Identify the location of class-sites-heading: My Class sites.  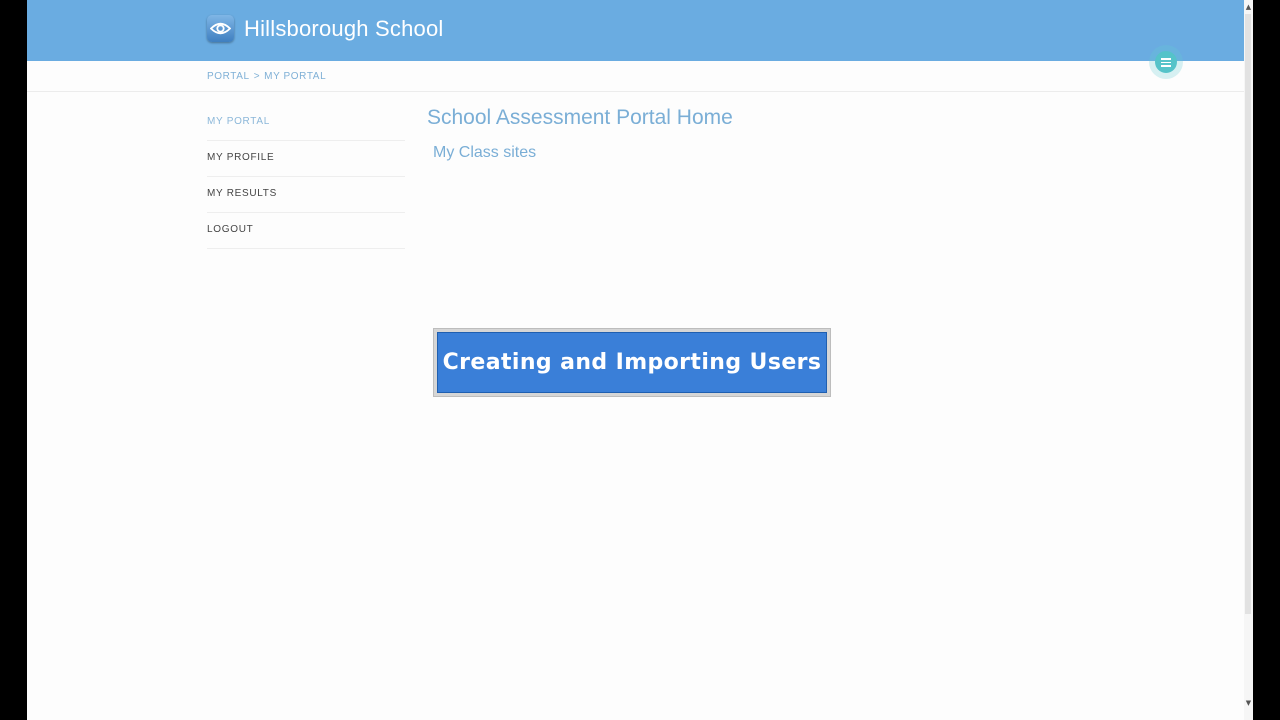
(485, 152).